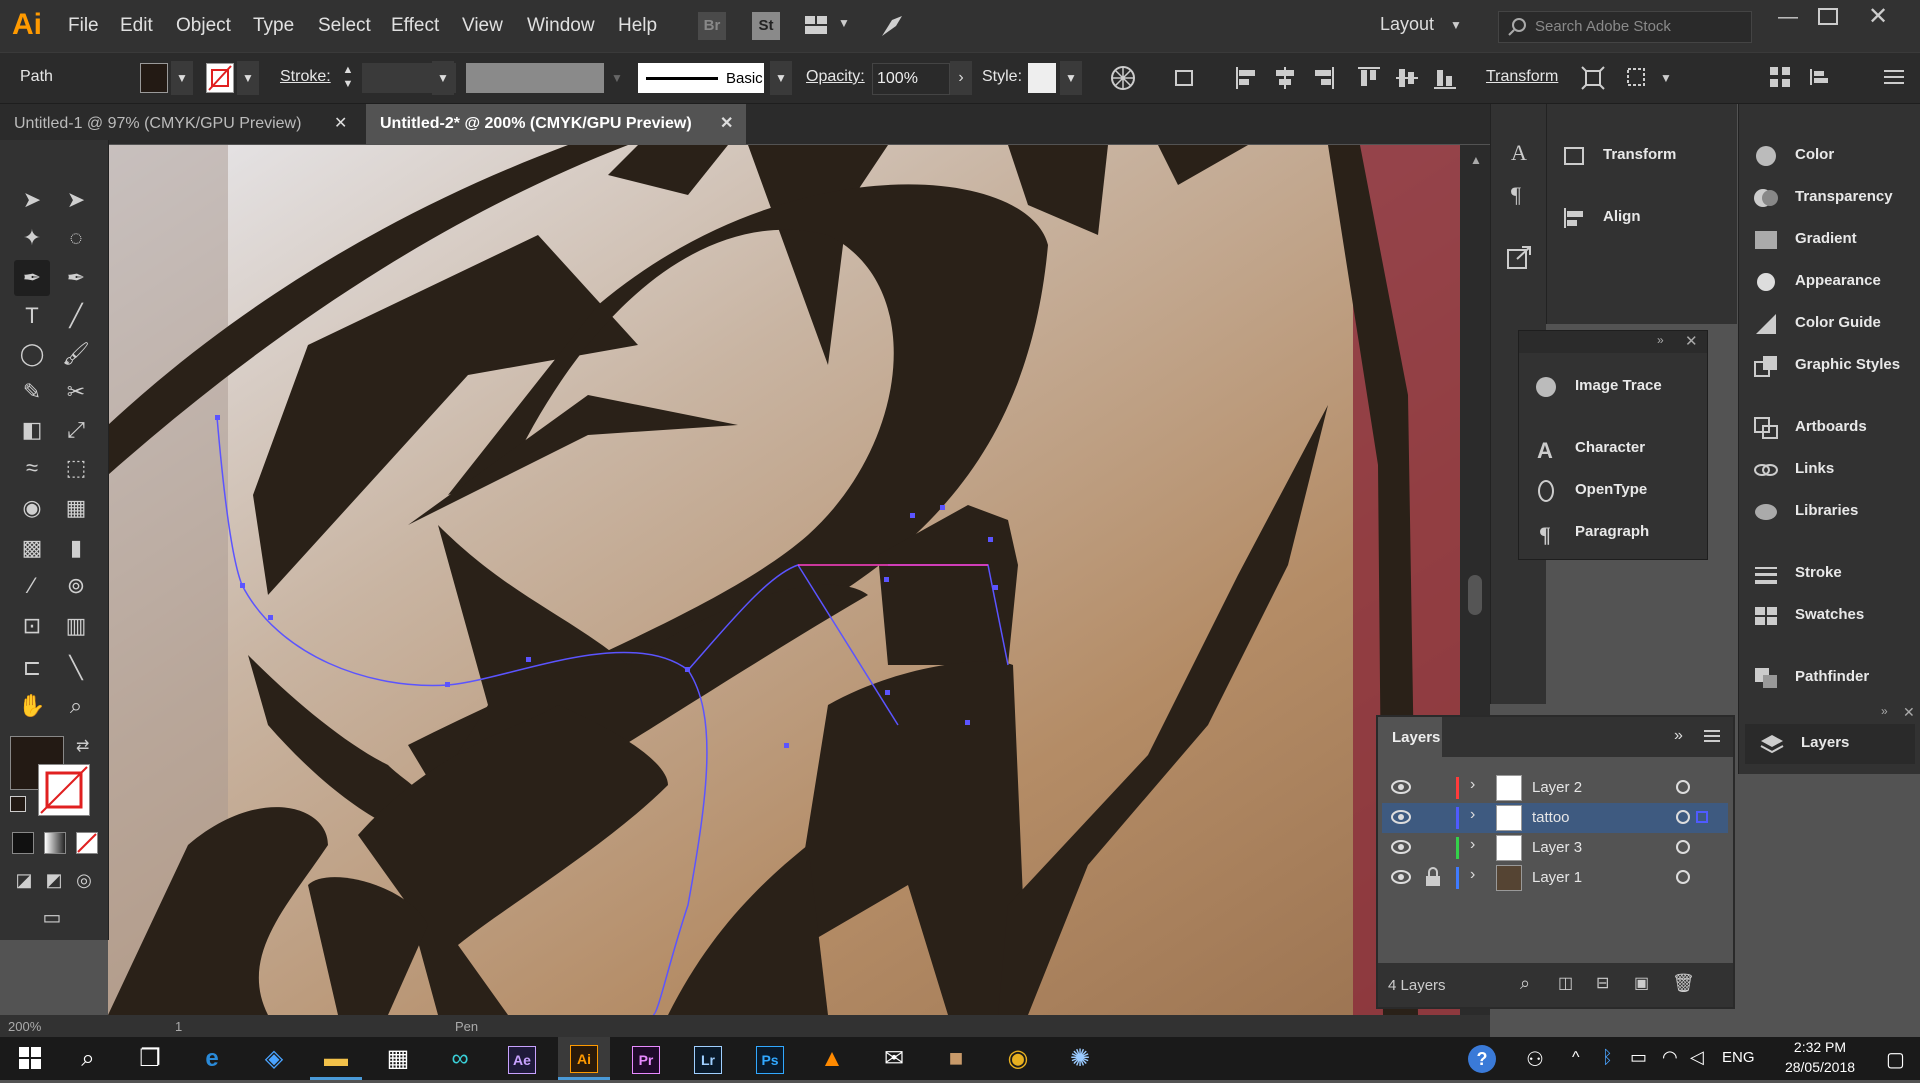 The width and height of the screenshot is (1920, 1083). Describe the element at coordinates (561, 26) in the screenshot. I see `menu-window: Window` at that location.